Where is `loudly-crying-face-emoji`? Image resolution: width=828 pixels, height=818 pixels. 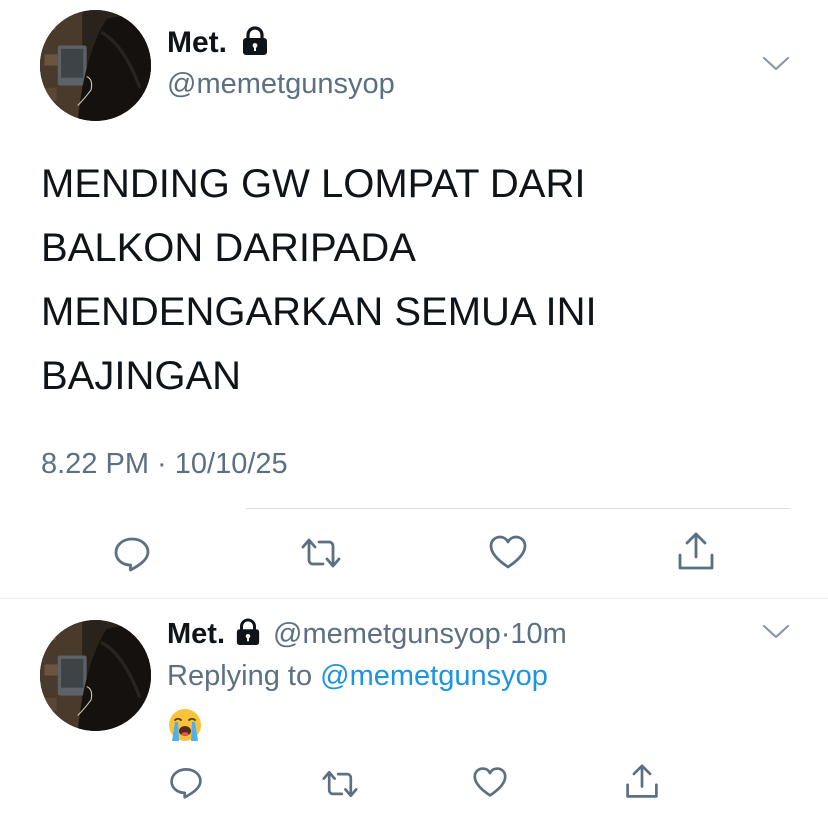 loudly-crying-face-emoji is located at coordinates (185, 725).